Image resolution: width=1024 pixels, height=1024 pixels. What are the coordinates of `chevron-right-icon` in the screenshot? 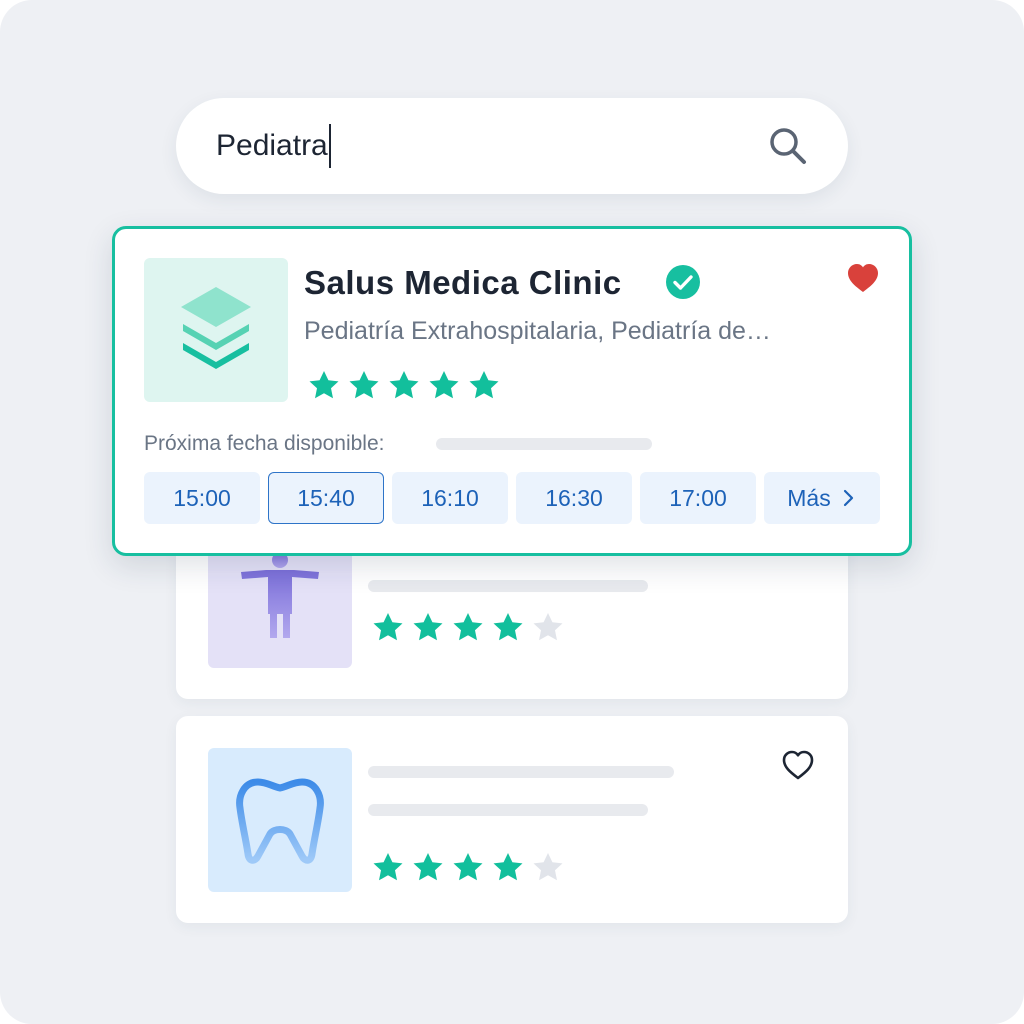 It's located at (848, 498).